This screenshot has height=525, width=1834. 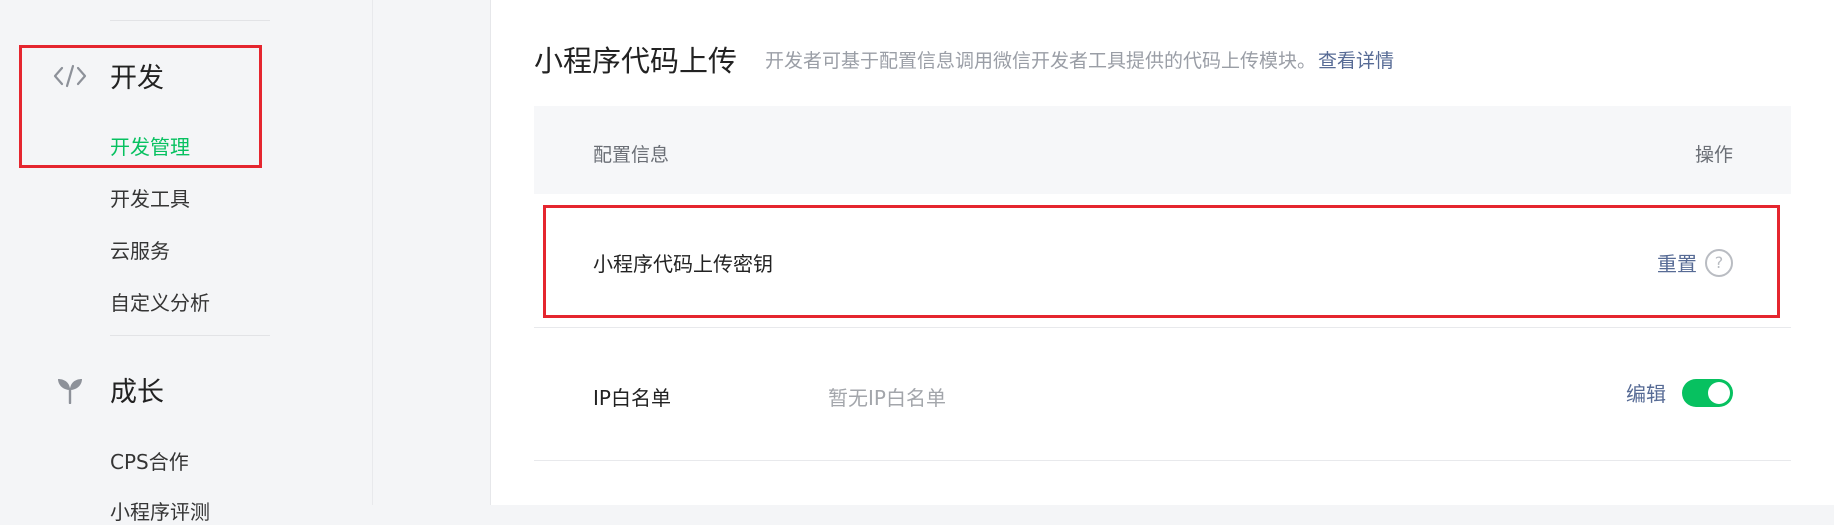 I want to click on whitelist-toggle, so click(x=1707, y=392).